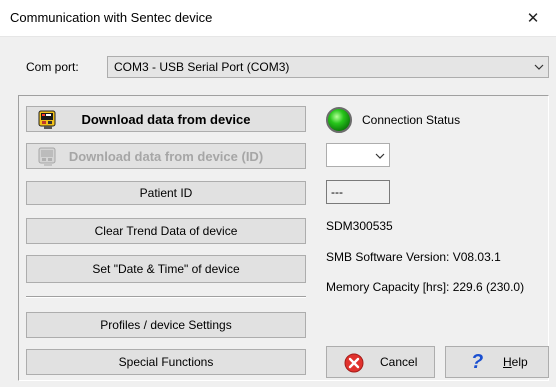 Image resolution: width=556 pixels, height=387 pixels. What do you see at coordinates (399, 362) in the screenshot?
I see `cancel-label: Cancel` at bounding box center [399, 362].